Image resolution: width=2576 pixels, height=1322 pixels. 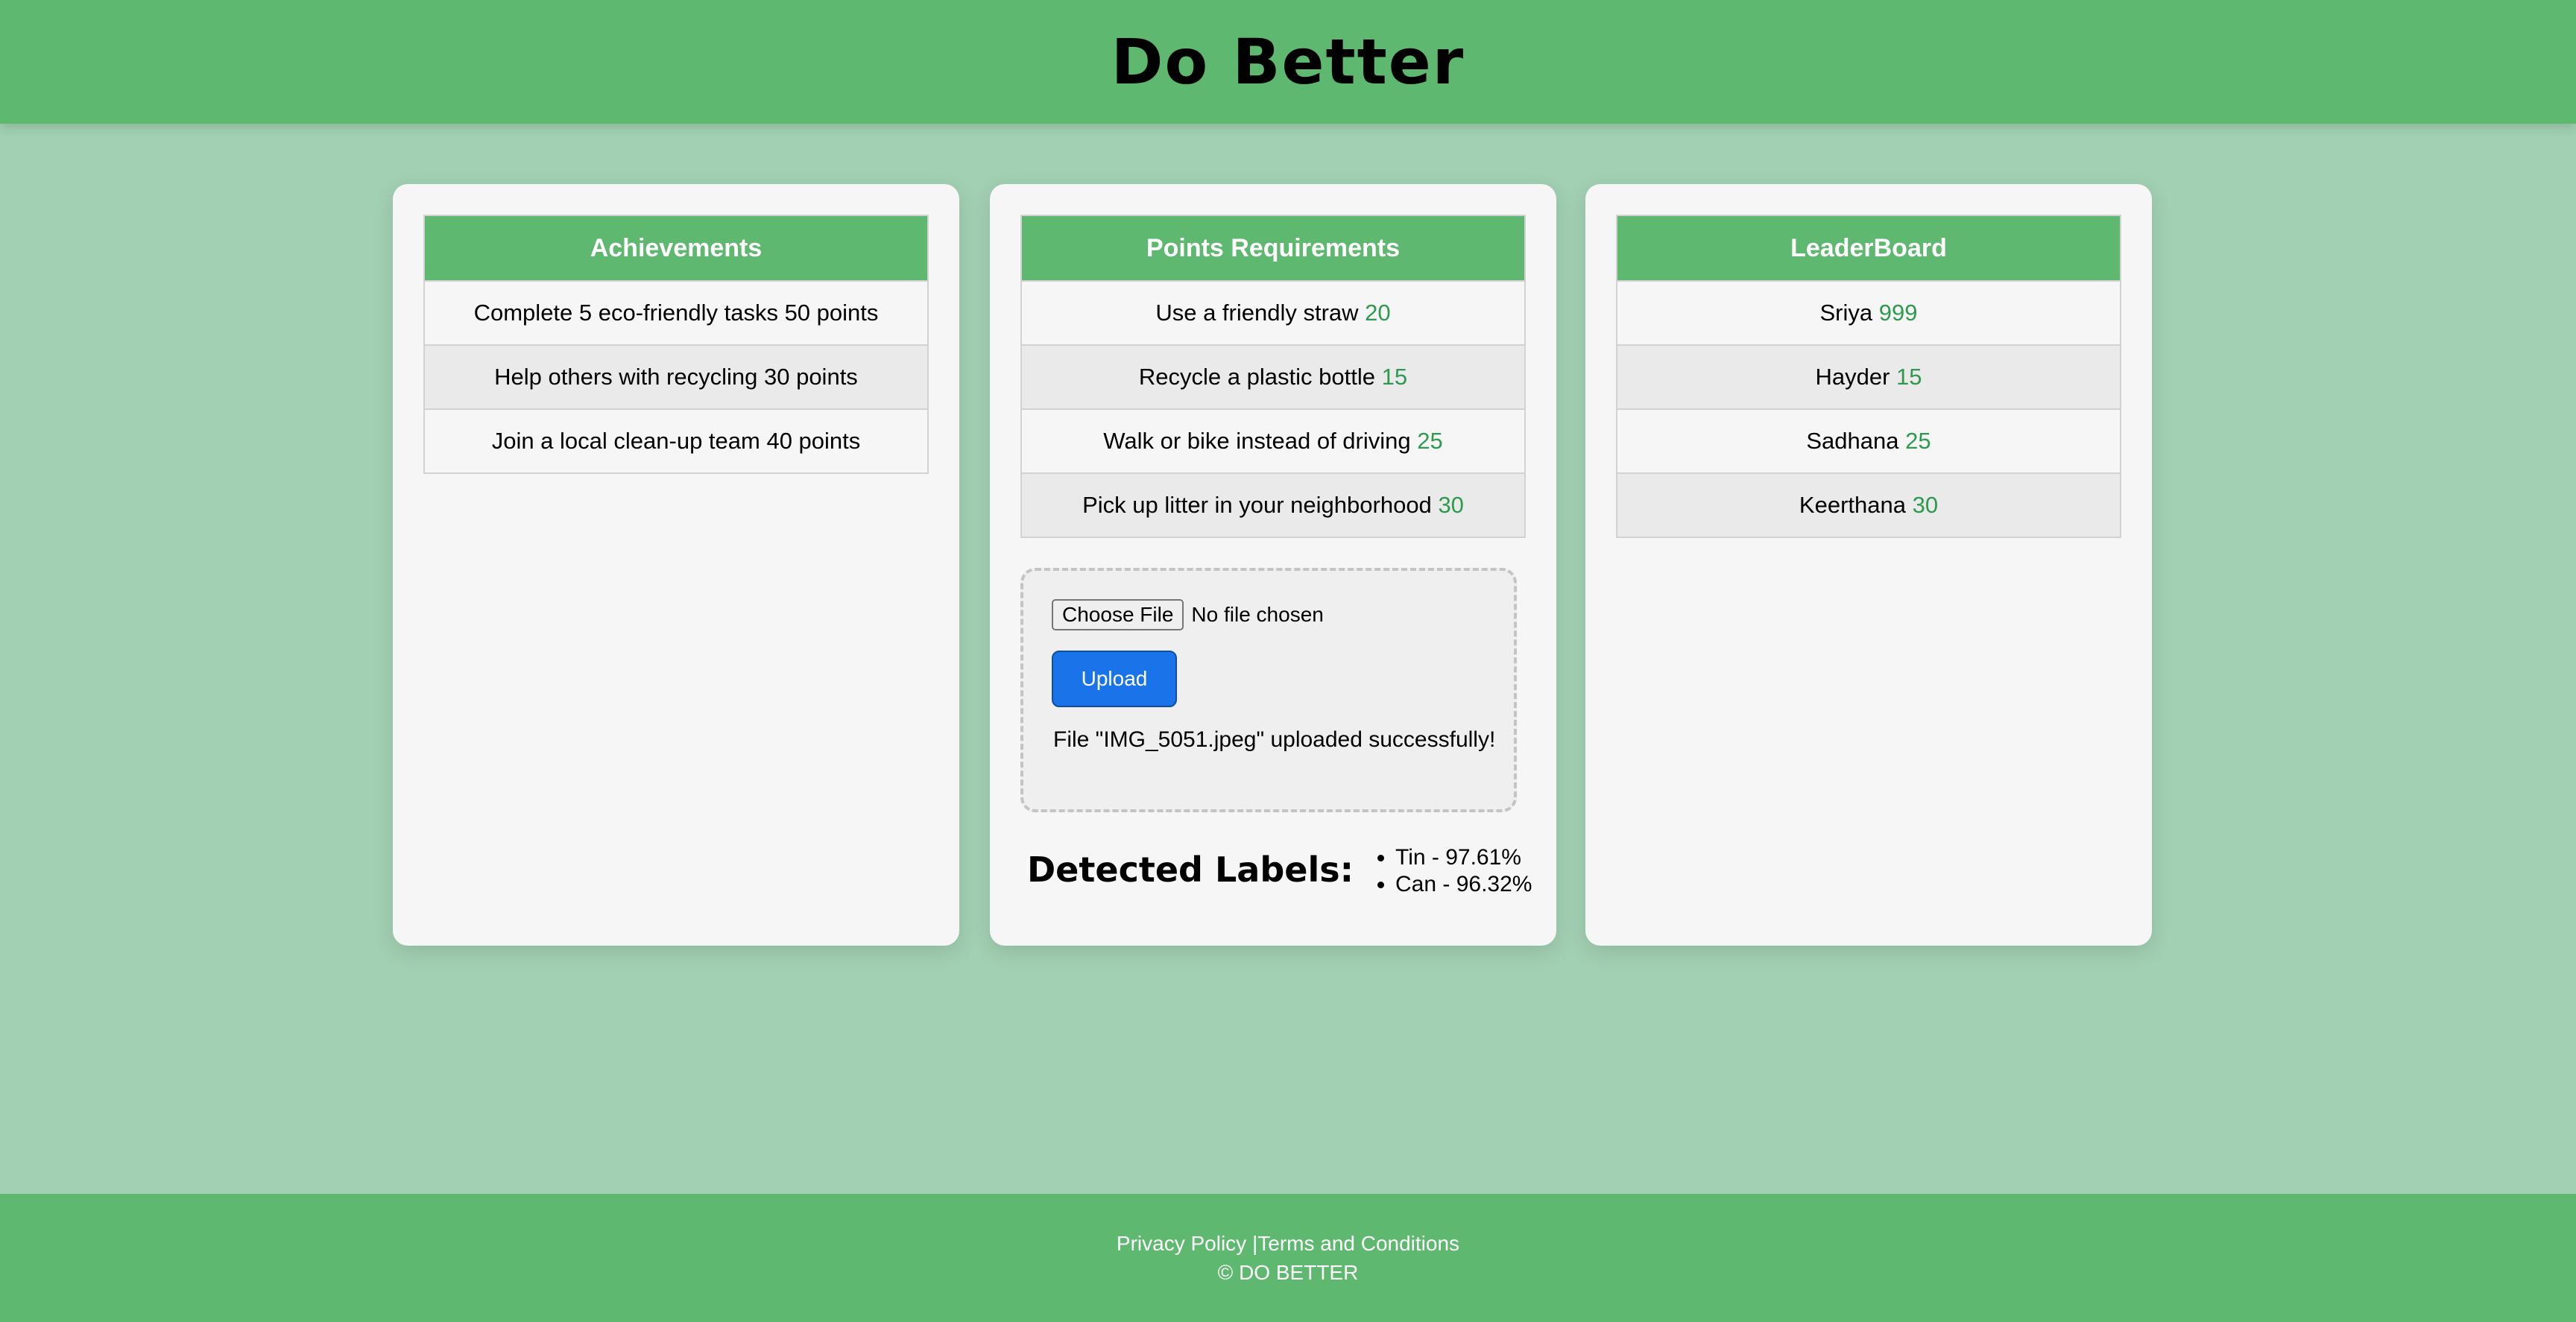 I want to click on player-name: Sriya, so click(x=1846, y=313).